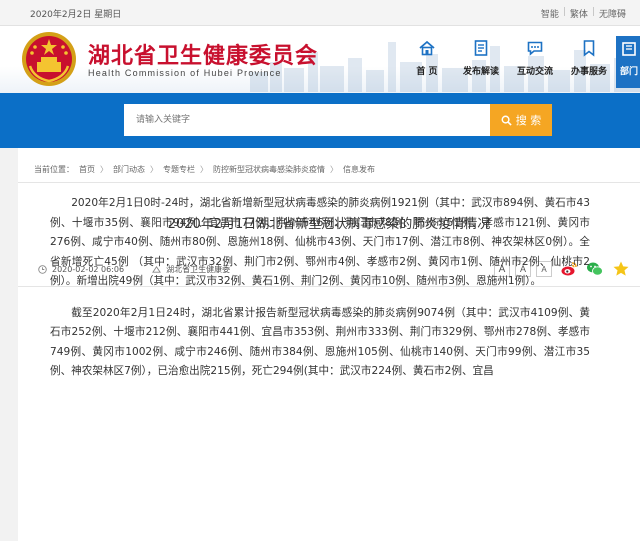  Describe the element at coordinates (612, 13) in the screenshot. I see `accessibility-link: 无障碍` at that location.